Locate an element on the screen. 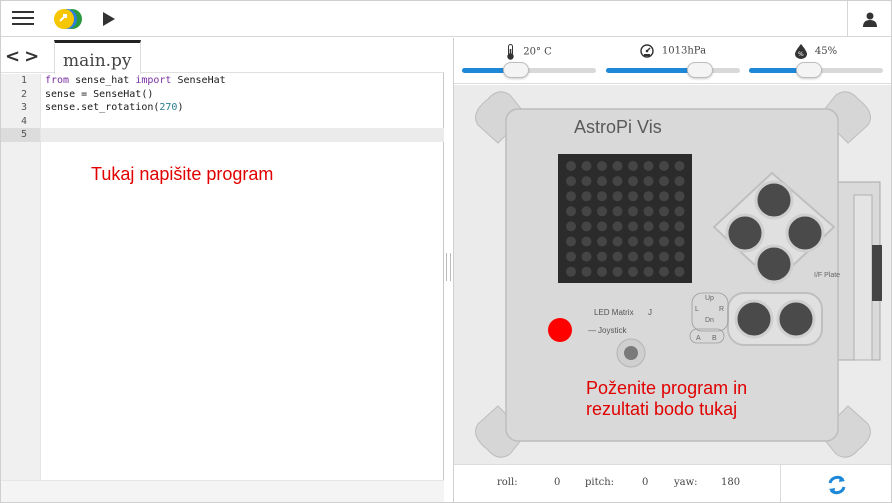 The height and width of the screenshot is (503, 892). tab-main-py: main.py is located at coordinates (97, 57).